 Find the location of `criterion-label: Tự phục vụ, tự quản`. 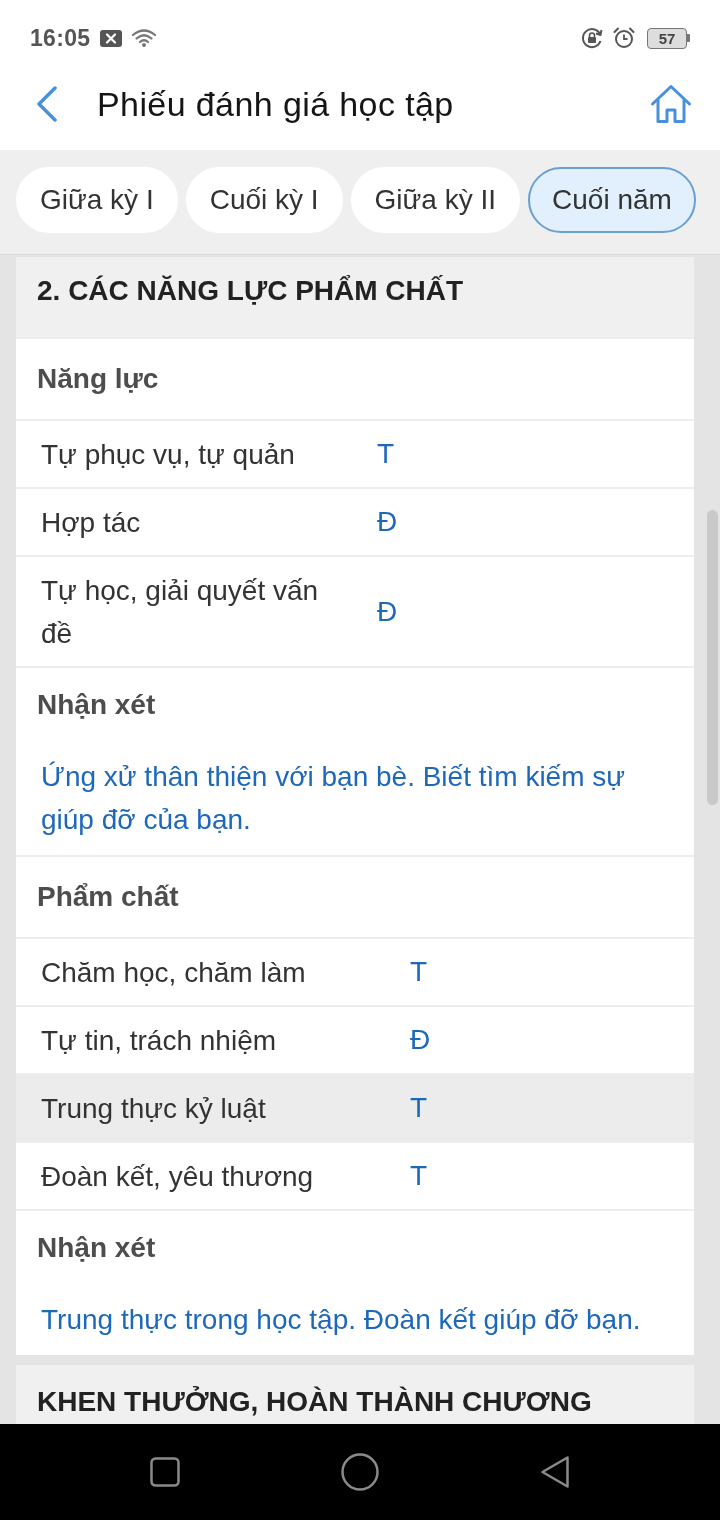

criterion-label: Tự phục vụ, tự quản is located at coordinates (168, 454).